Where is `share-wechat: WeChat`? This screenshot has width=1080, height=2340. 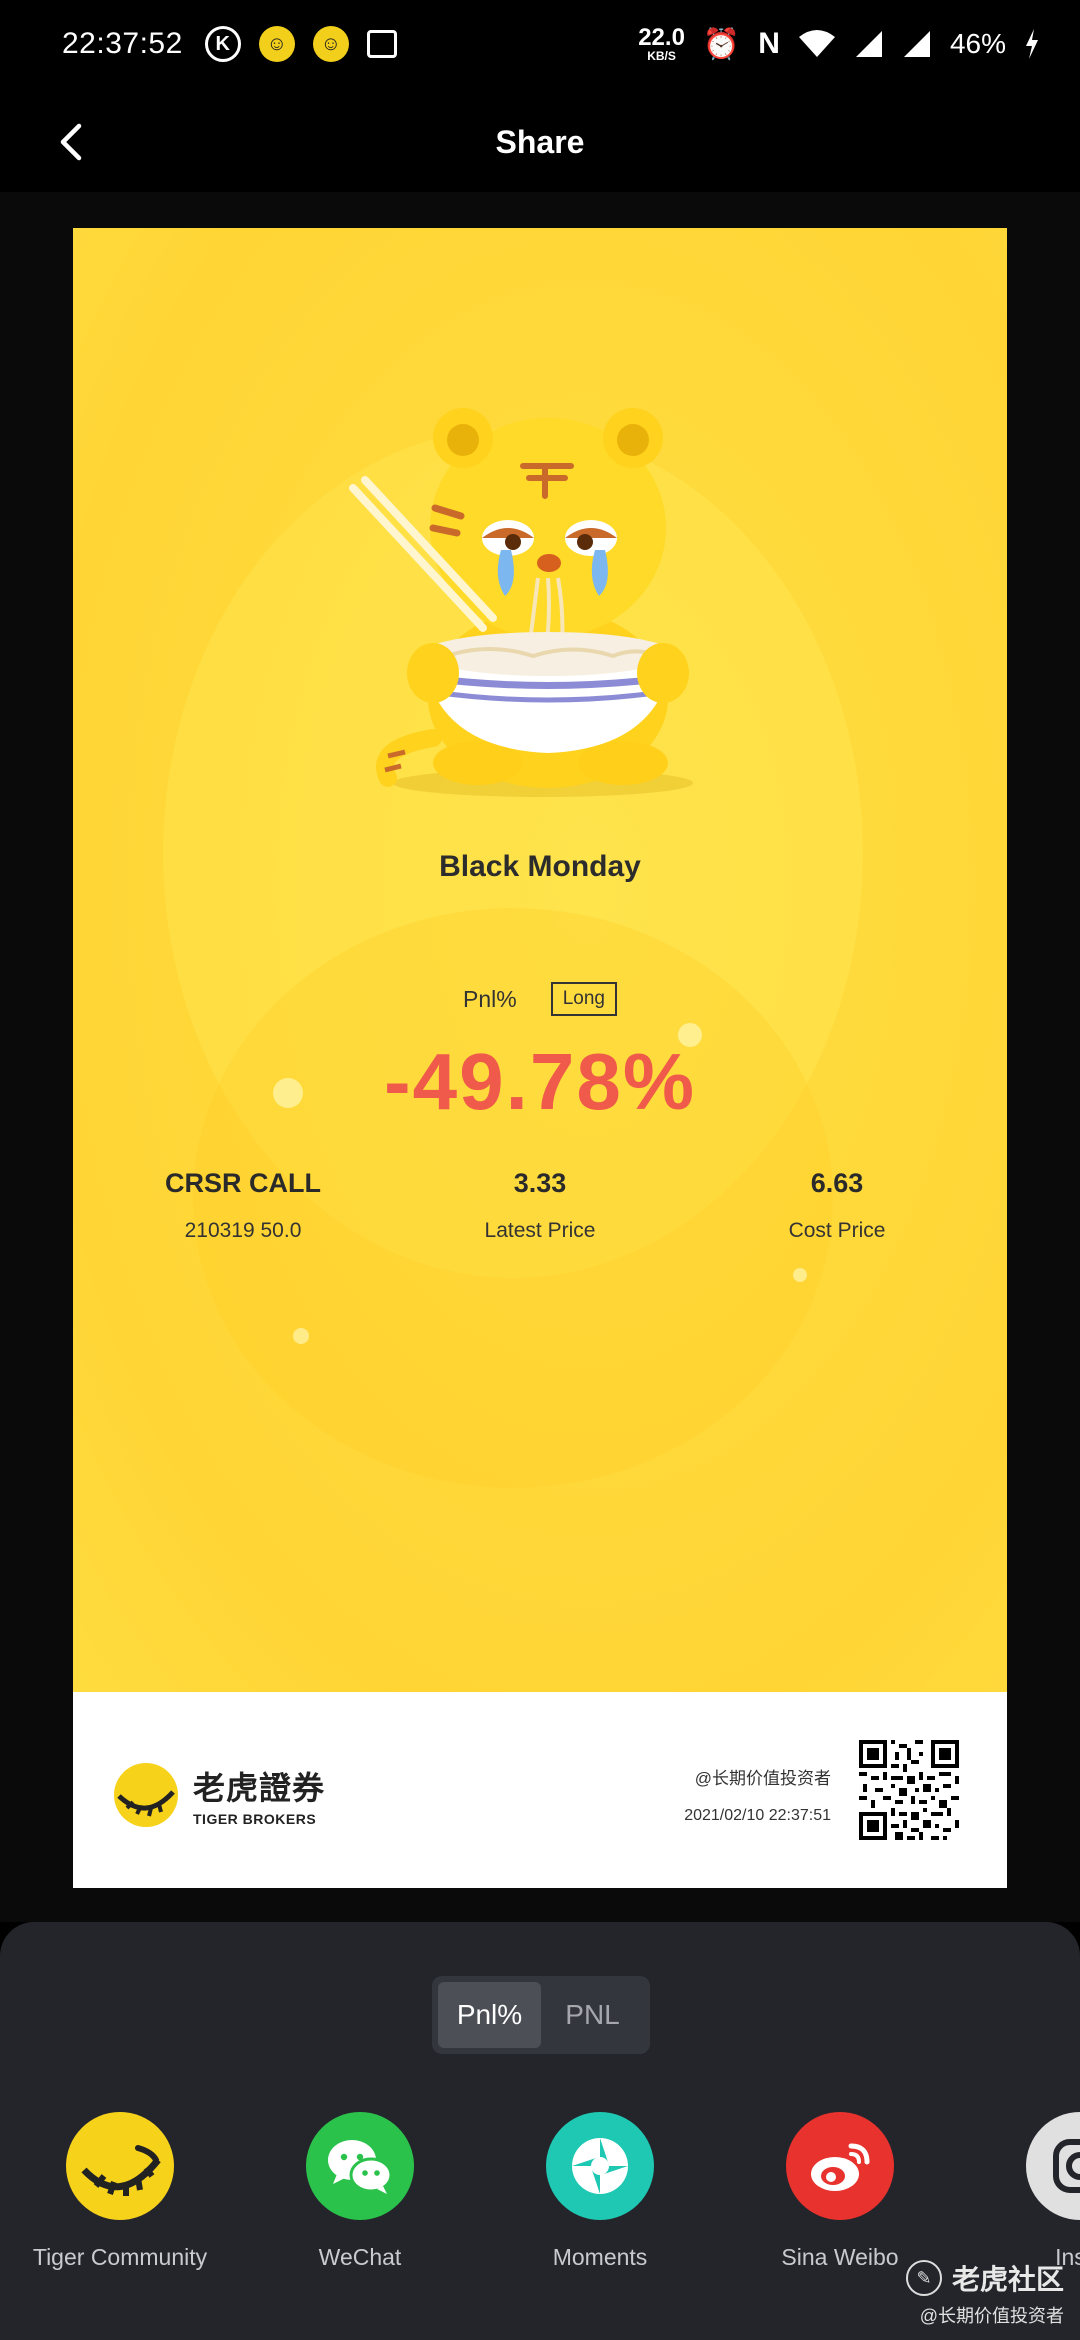 share-wechat: WeChat is located at coordinates (360, 2191).